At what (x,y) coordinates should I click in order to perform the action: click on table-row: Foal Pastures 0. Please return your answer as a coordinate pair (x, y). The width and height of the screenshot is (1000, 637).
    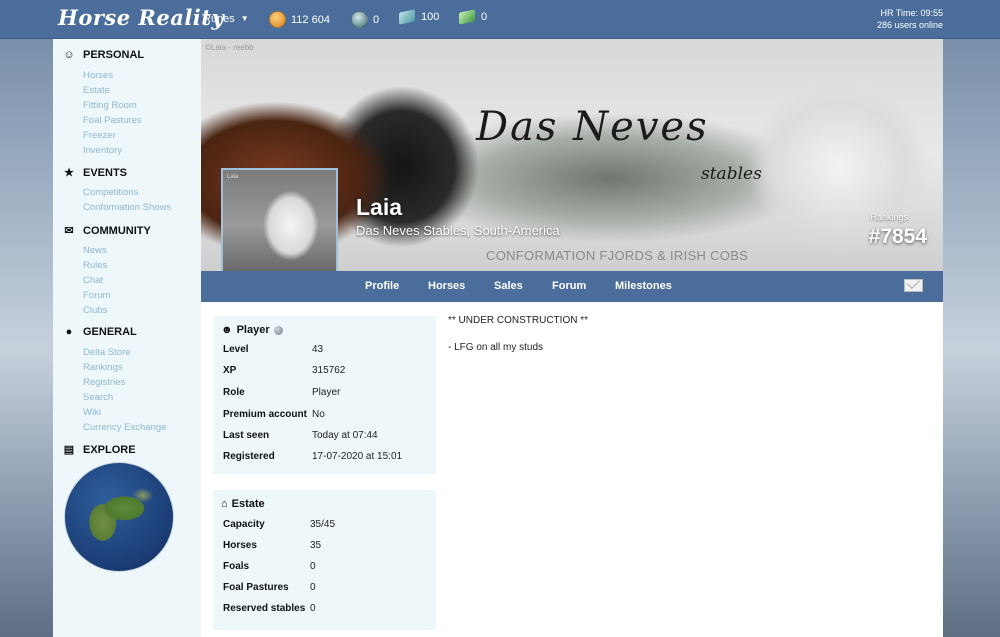
    Looking at the image, I should click on (269, 587).